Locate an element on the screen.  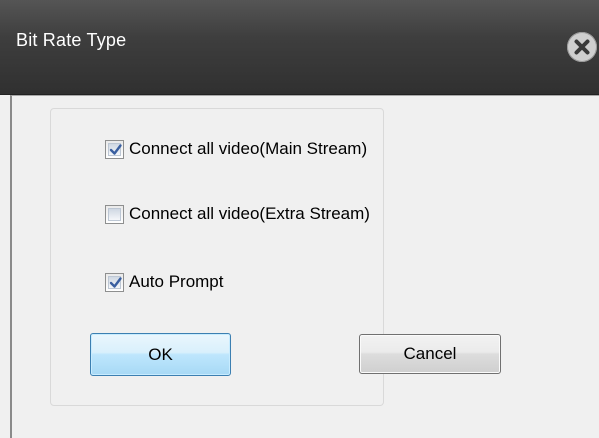
close-icon is located at coordinates (582, 47).